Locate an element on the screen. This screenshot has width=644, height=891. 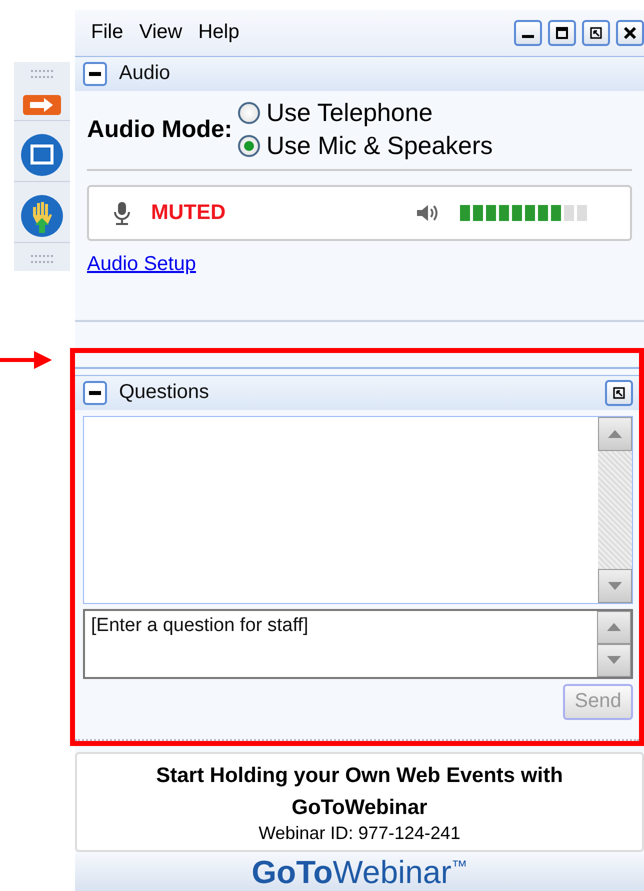
promo-headline: Start Holding your Own Web Events with GoToWebinar is located at coordinates (359, 792).